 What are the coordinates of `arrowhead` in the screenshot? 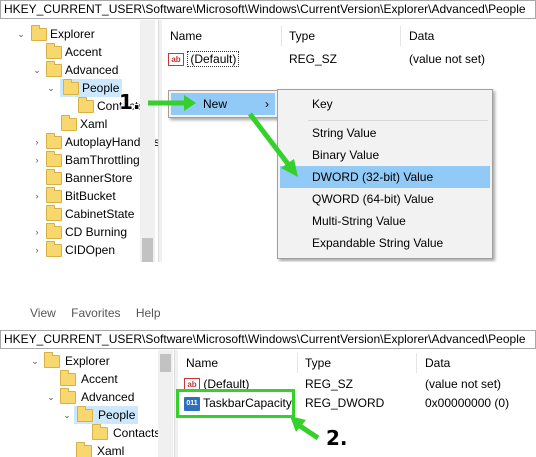 It's located at (190, 103).